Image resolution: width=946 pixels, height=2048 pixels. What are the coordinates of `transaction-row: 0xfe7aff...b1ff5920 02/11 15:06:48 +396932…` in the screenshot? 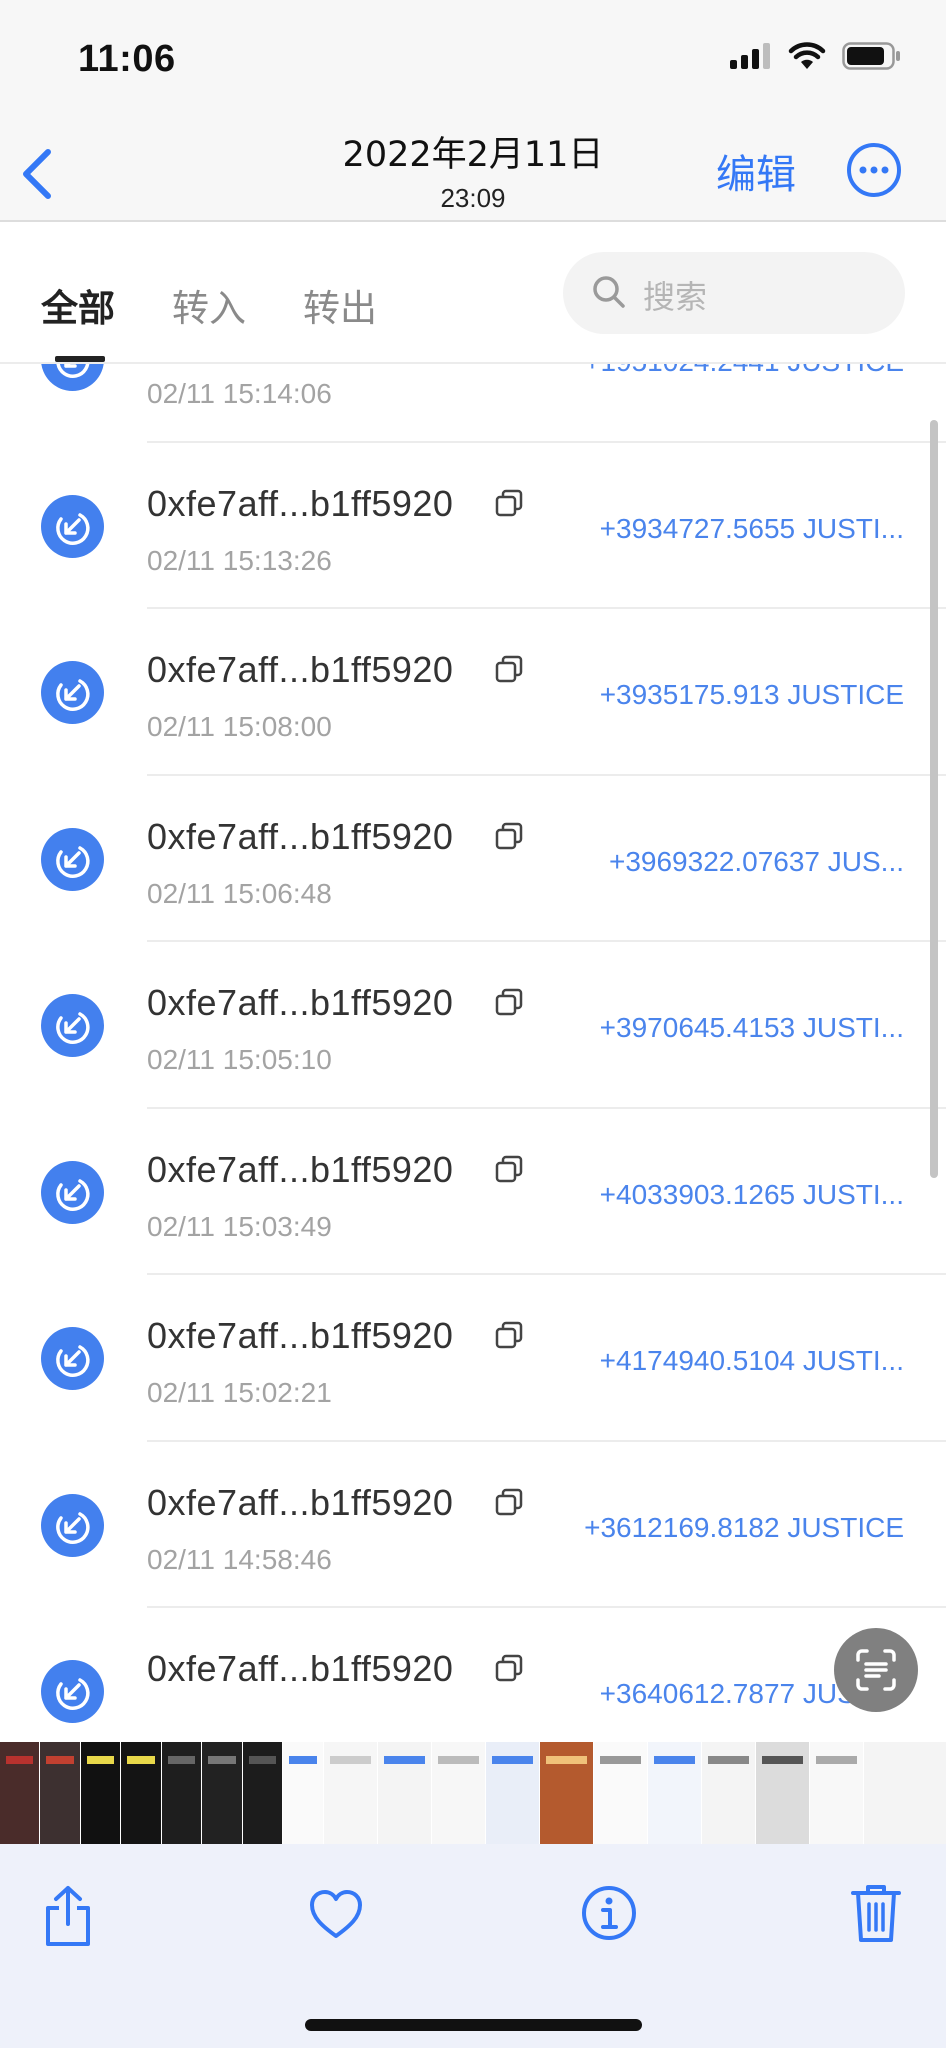 It's located at (473, 859).